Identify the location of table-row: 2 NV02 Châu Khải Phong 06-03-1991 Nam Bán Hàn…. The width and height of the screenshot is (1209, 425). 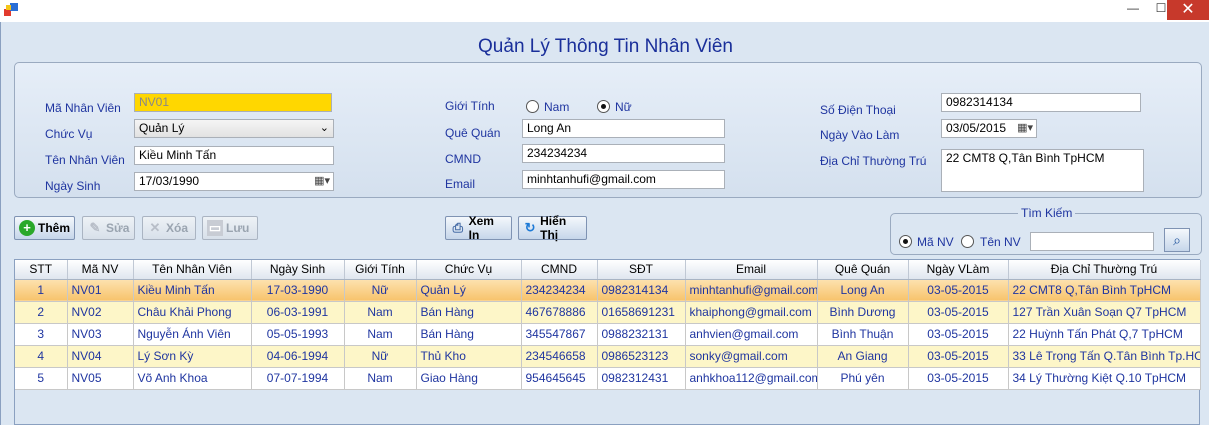
(608, 312).